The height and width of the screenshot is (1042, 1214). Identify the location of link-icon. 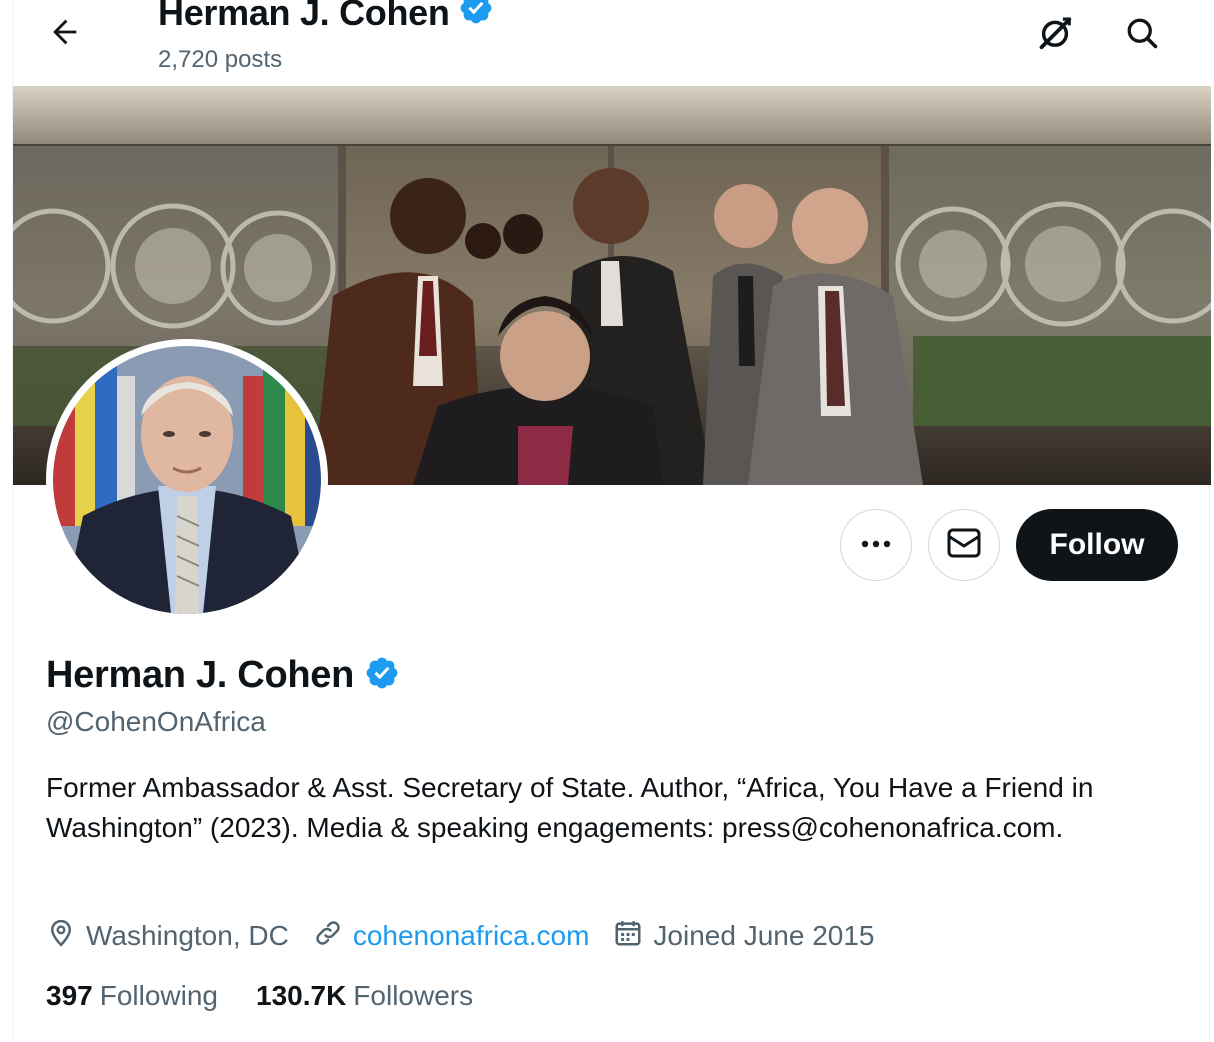
(333, 936).